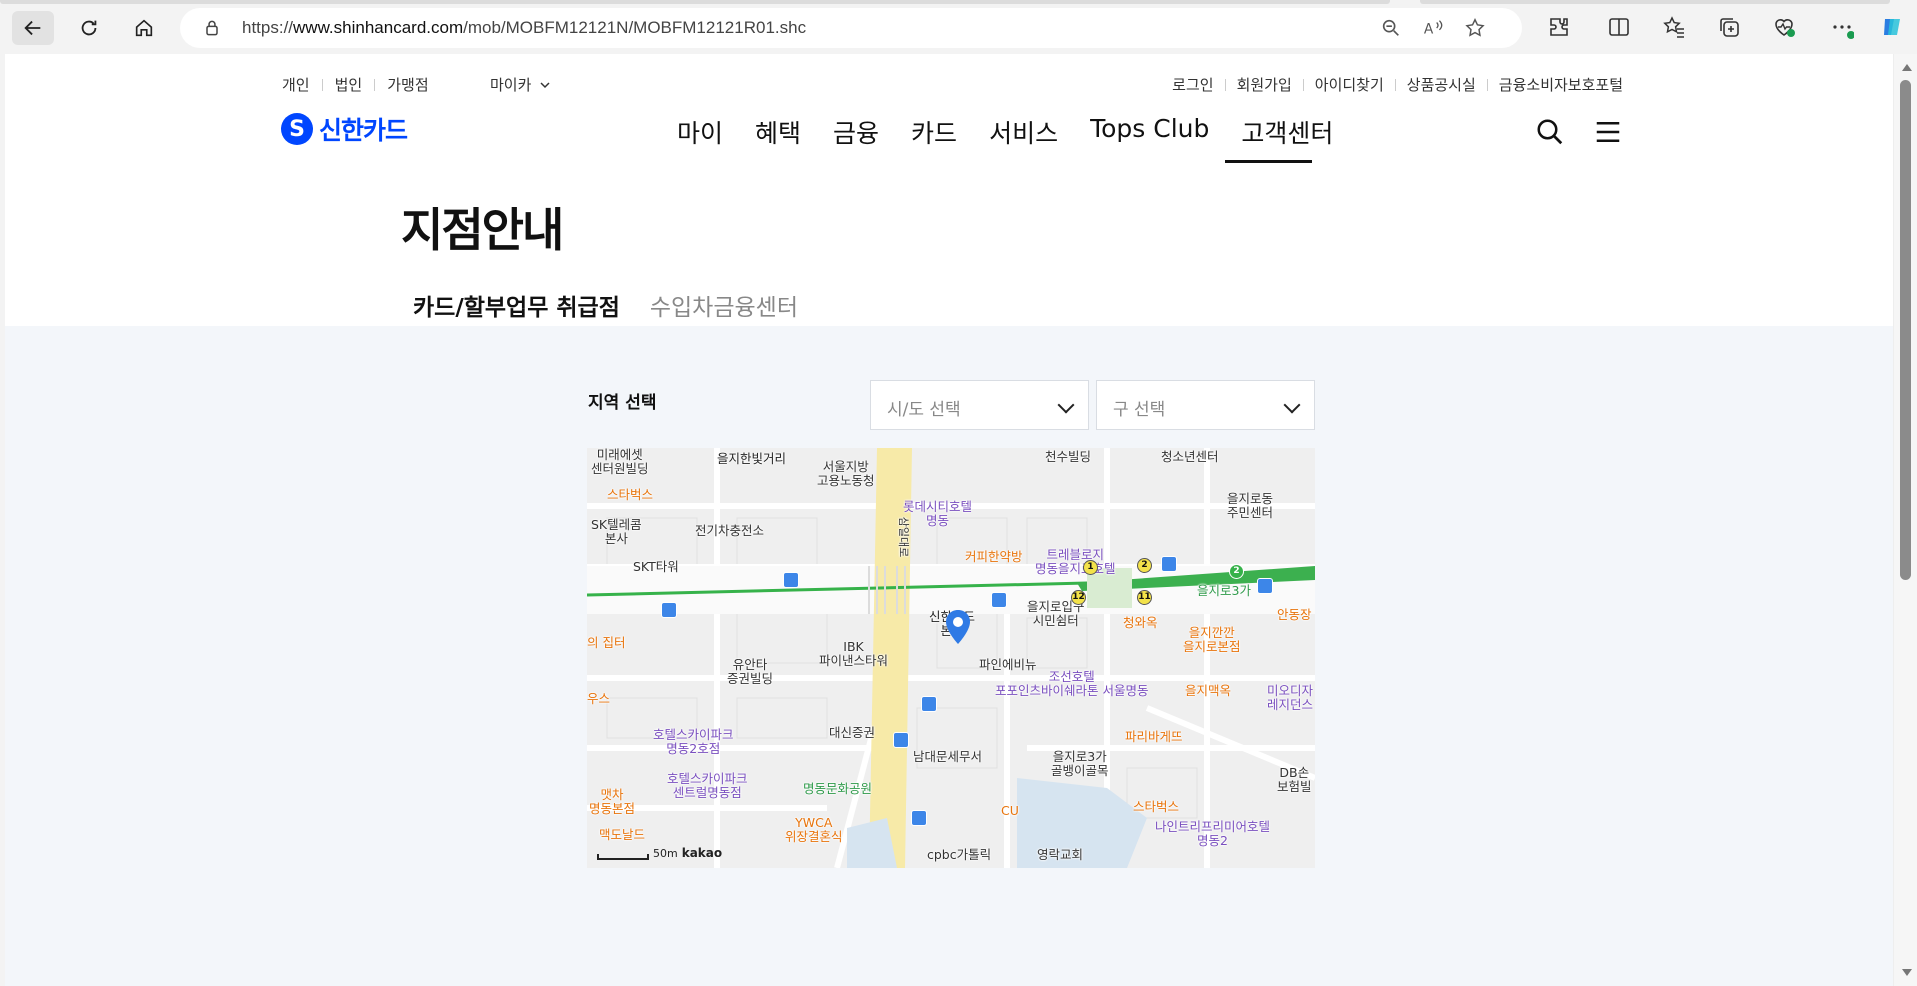 Image resolution: width=1917 pixels, height=986 pixels. Describe the element at coordinates (1213, 833) in the screenshot. I see `map-poi: 나인트리프리미어호텔 명동2` at that location.